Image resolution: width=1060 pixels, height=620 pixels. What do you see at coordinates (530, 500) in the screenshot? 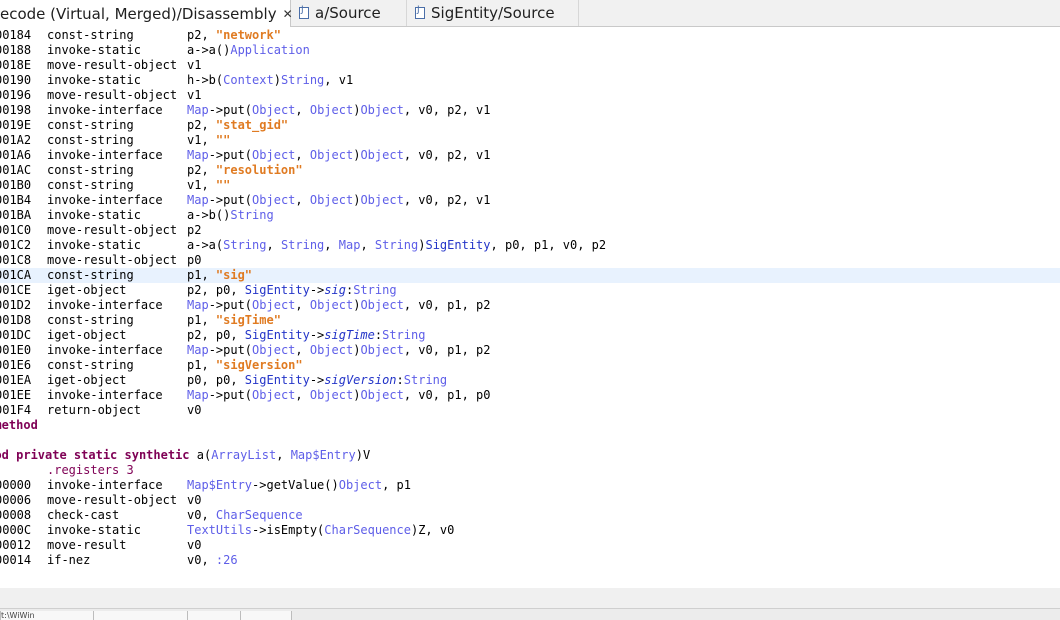
I see `code-line: 00006 move-result-object v0` at bounding box center [530, 500].